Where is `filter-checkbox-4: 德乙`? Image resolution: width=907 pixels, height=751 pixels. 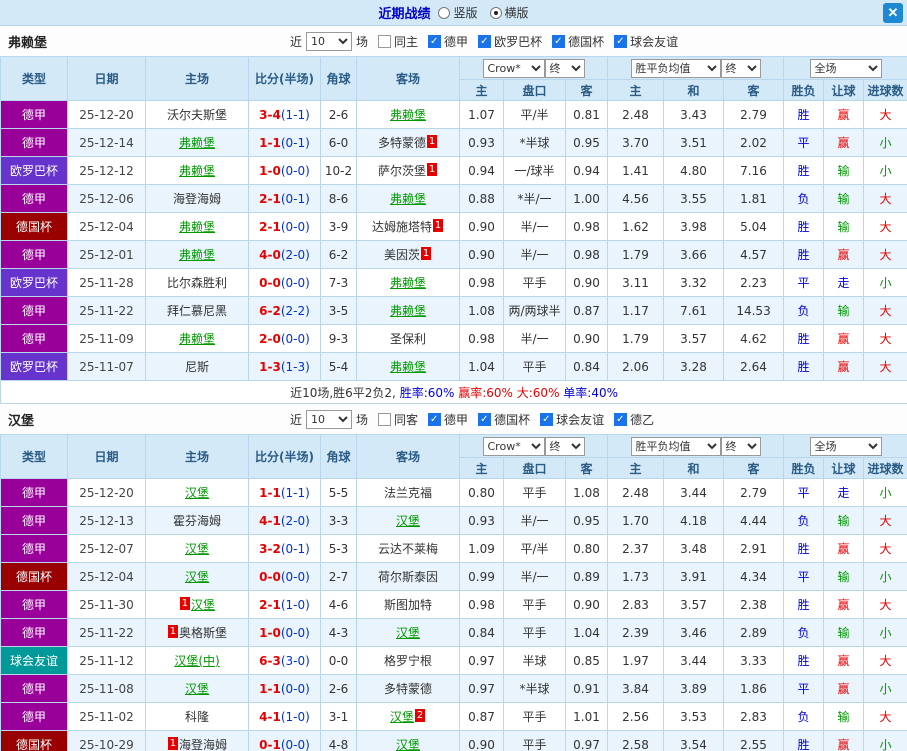
filter-checkbox-4: 德乙 is located at coordinates (634, 419).